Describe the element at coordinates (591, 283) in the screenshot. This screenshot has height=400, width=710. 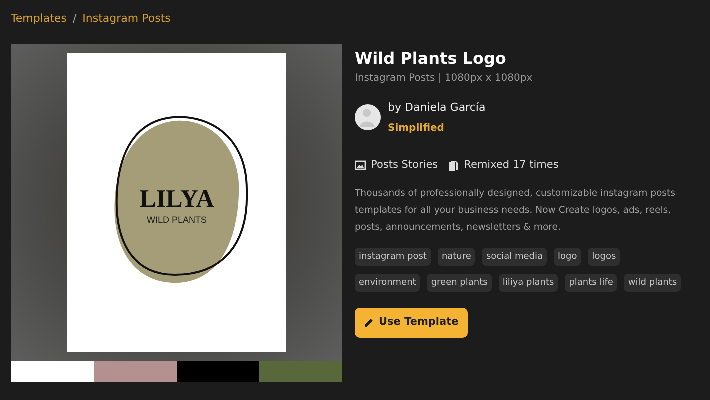
I see `tag-chip: plants life` at that location.